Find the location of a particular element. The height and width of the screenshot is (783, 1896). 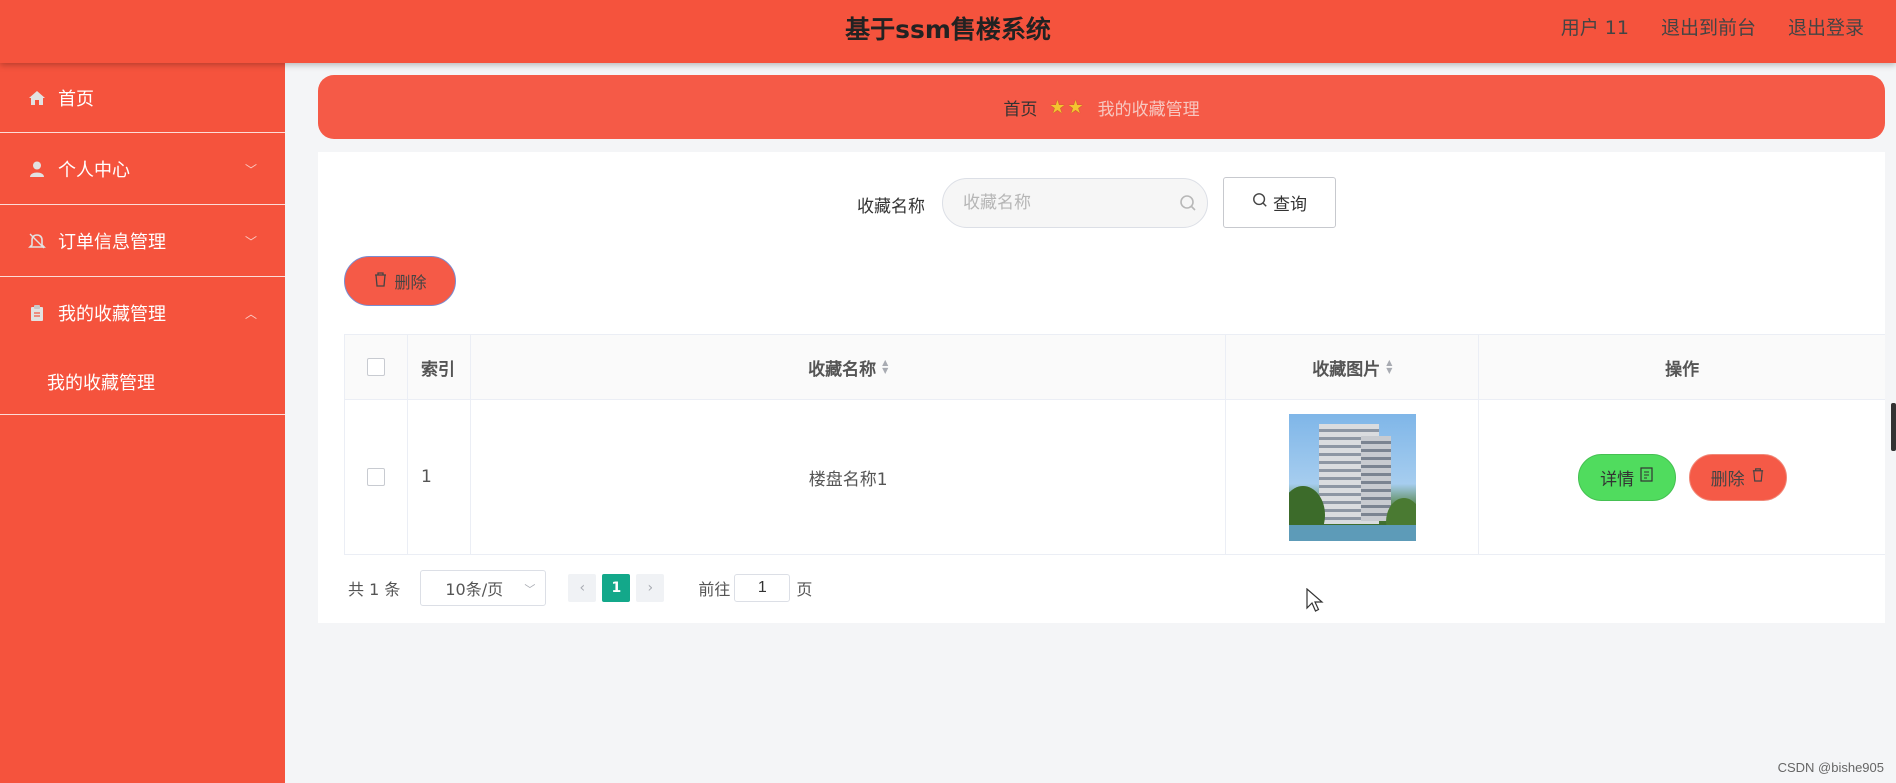

pagination-total: 共 1 条 is located at coordinates (374, 589).